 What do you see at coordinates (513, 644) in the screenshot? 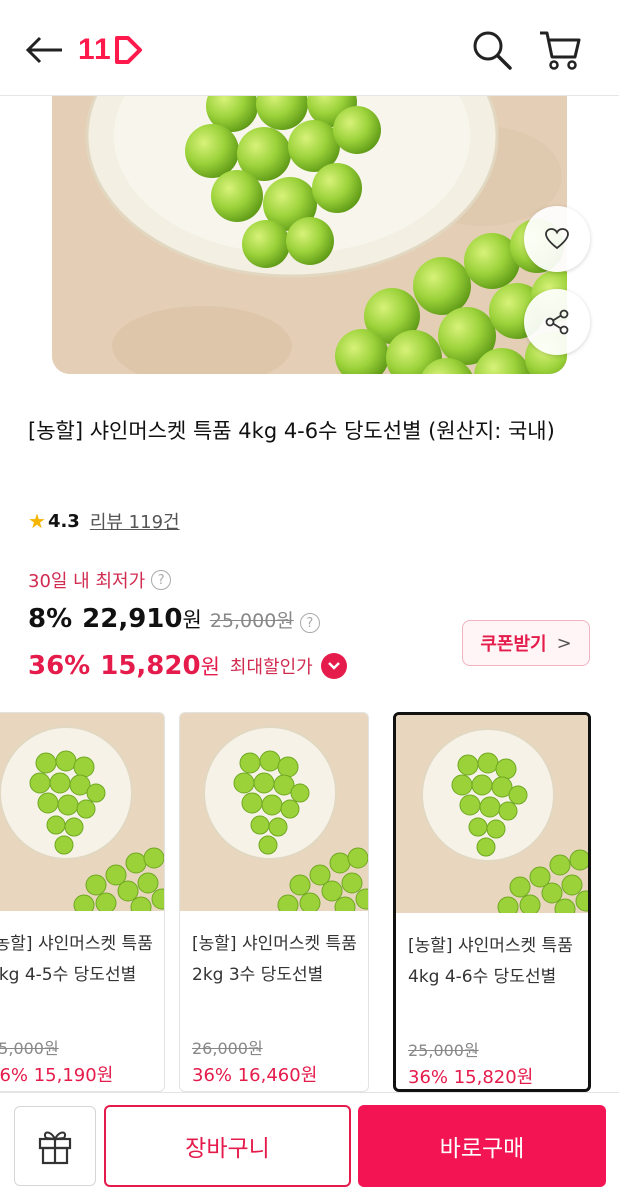
I see `coupon-label: 쿠폰받기` at bounding box center [513, 644].